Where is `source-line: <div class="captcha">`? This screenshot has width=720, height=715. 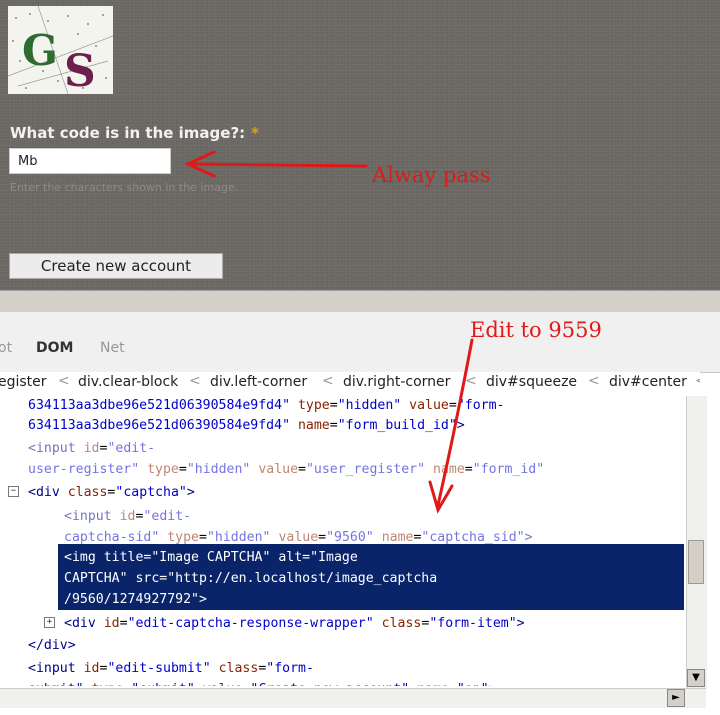 source-line: <div class="captcha"> is located at coordinates (111, 492).